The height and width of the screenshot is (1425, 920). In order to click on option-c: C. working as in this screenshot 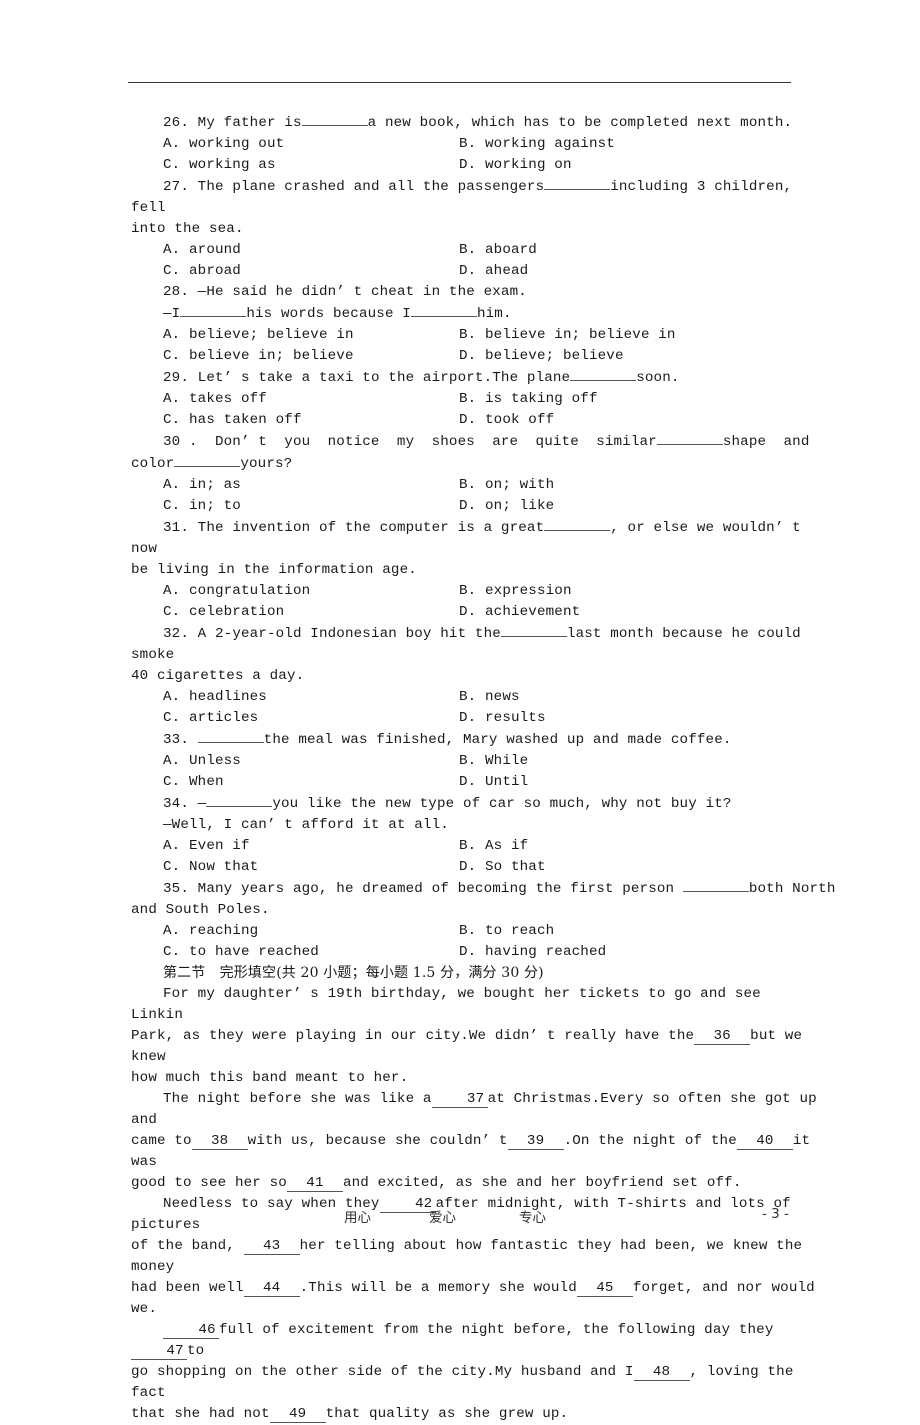, I will do `click(219, 165)`.